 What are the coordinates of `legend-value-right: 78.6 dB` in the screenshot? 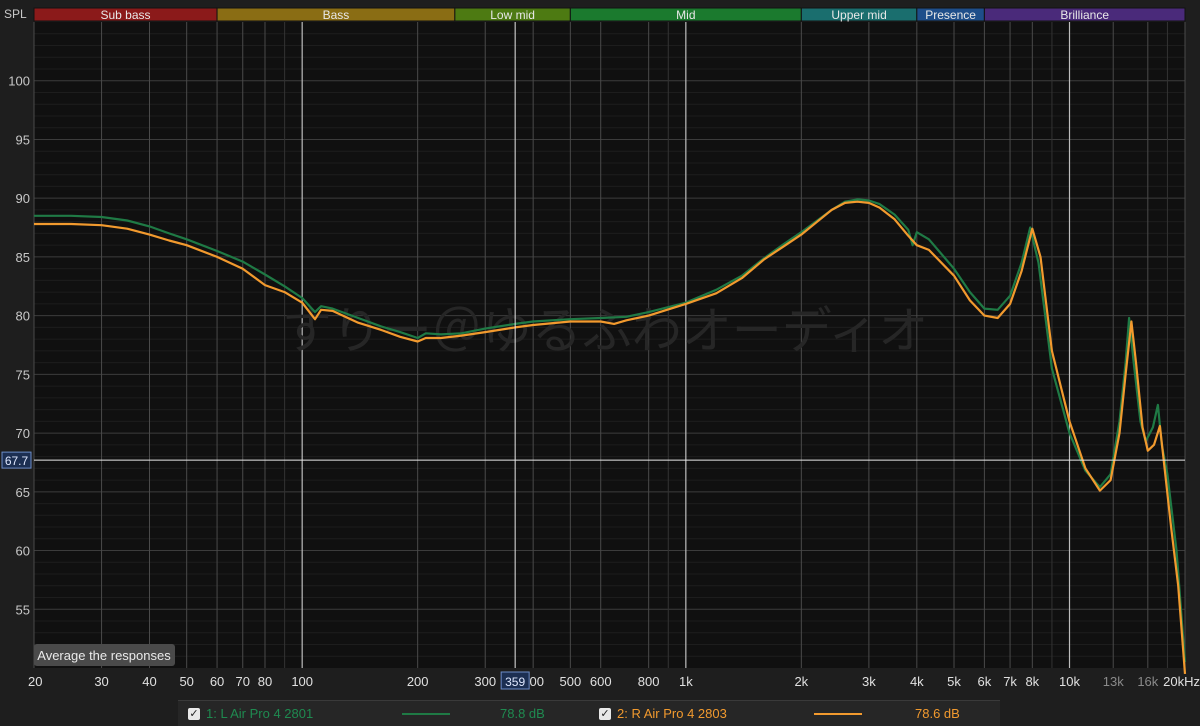 It's located at (937, 713).